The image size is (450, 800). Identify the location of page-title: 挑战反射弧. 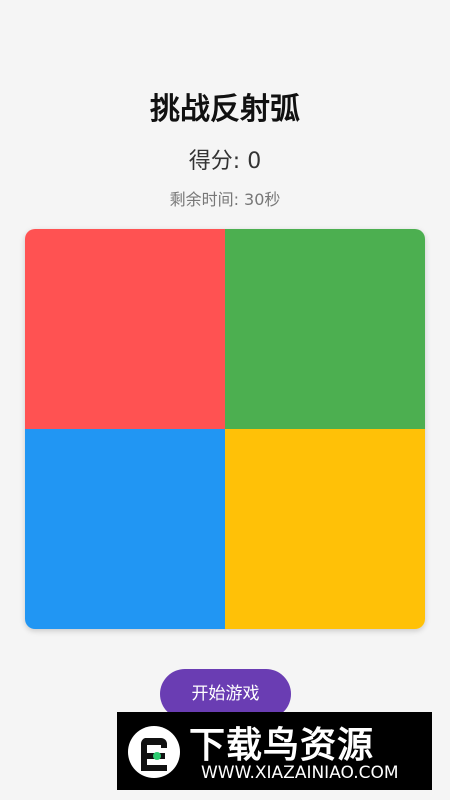
(225, 109).